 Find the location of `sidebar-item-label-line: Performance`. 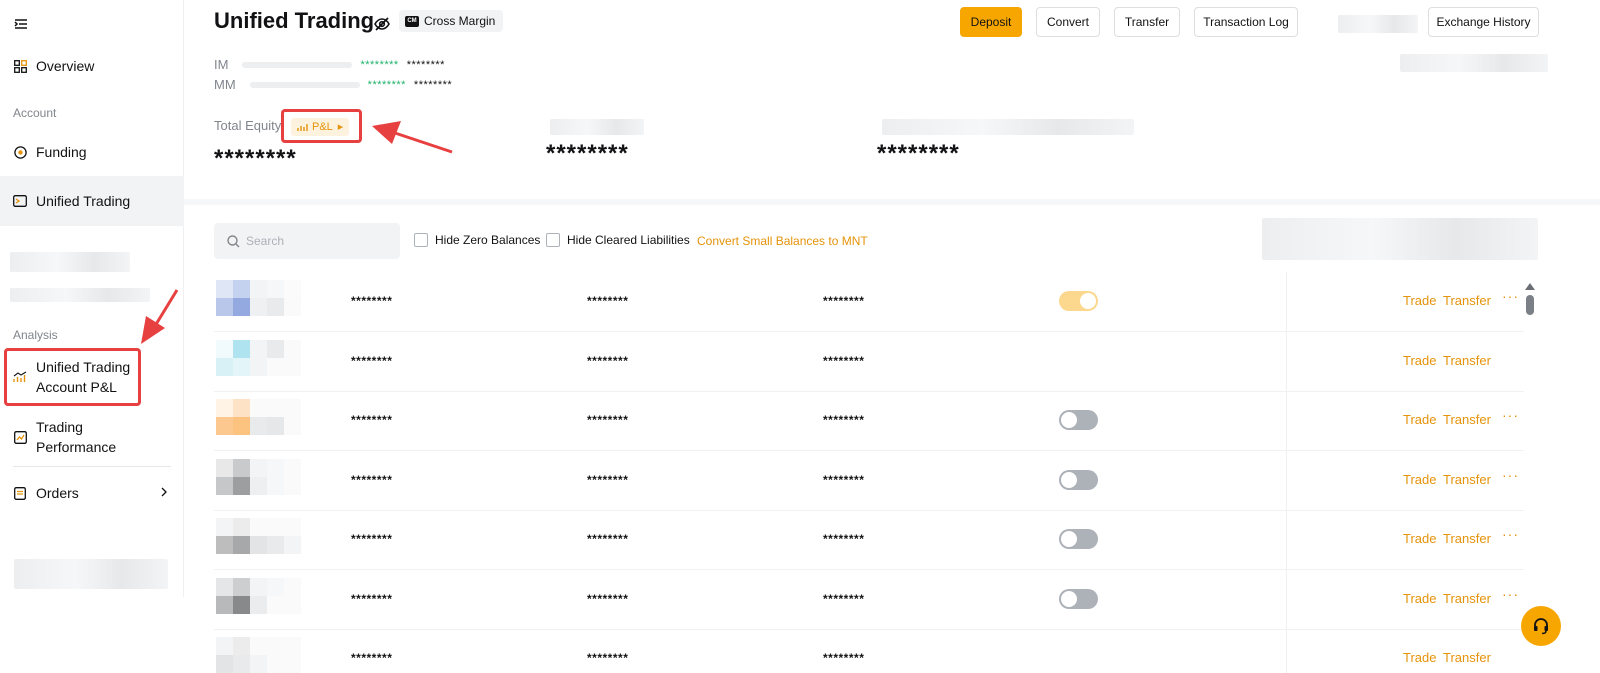

sidebar-item-label-line: Performance is located at coordinates (76, 447).